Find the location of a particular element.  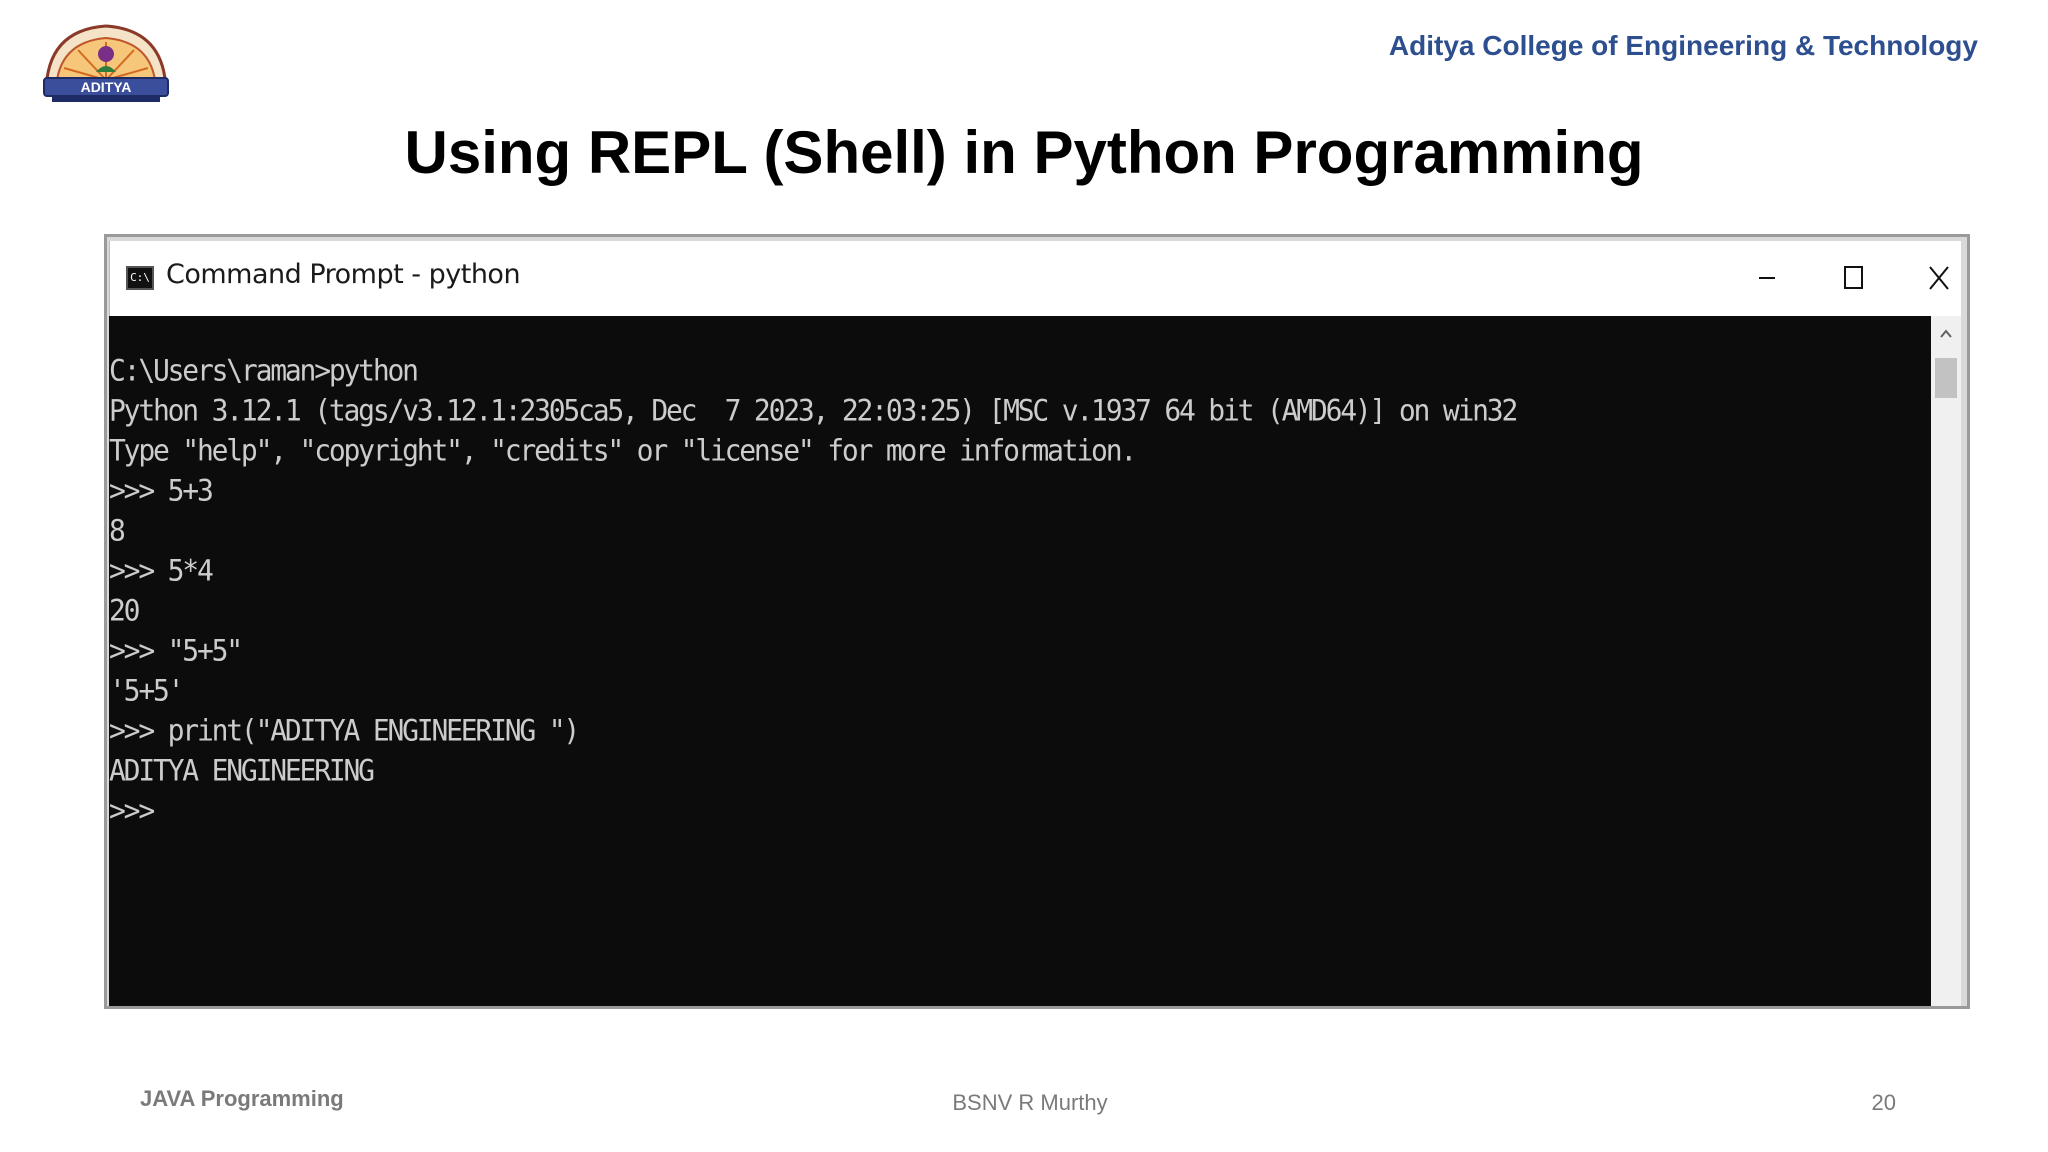

minimize-button is located at coordinates (1767, 278).